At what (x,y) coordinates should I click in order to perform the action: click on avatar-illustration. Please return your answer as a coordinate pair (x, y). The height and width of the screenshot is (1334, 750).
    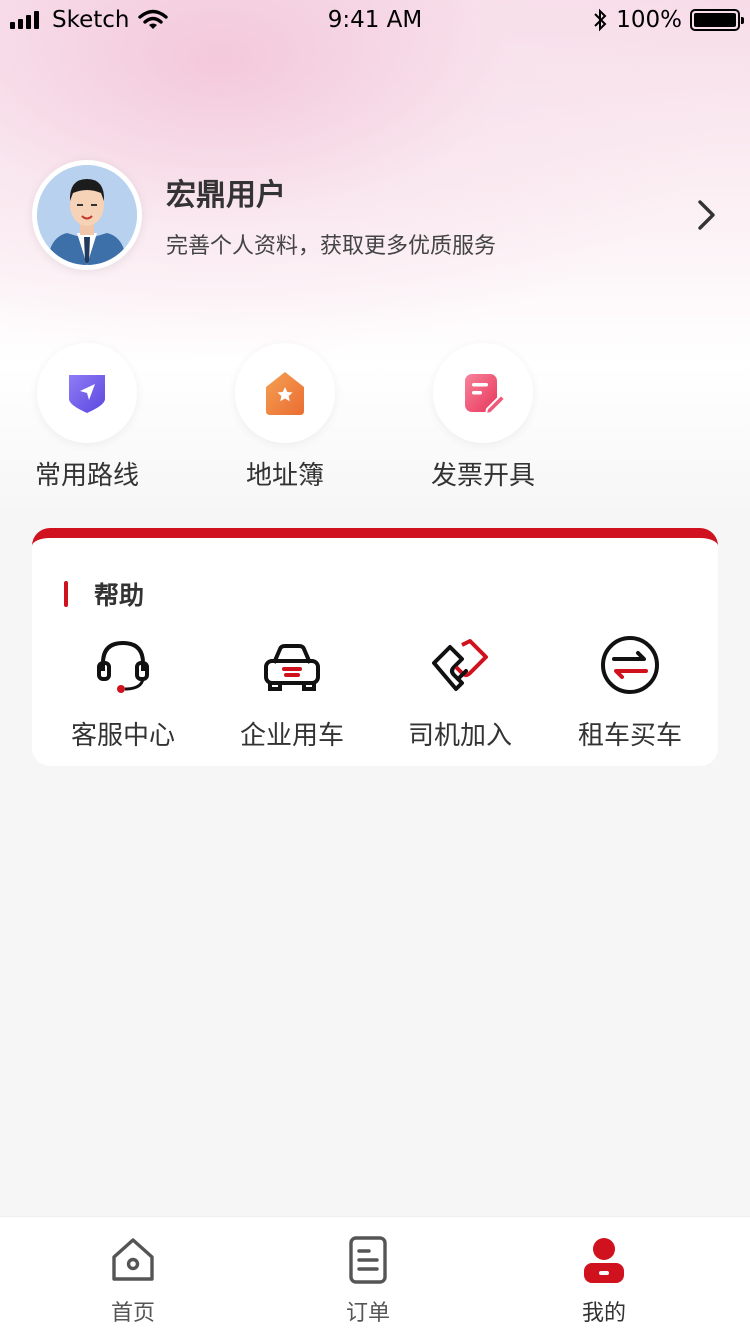
    Looking at the image, I should click on (87, 215).